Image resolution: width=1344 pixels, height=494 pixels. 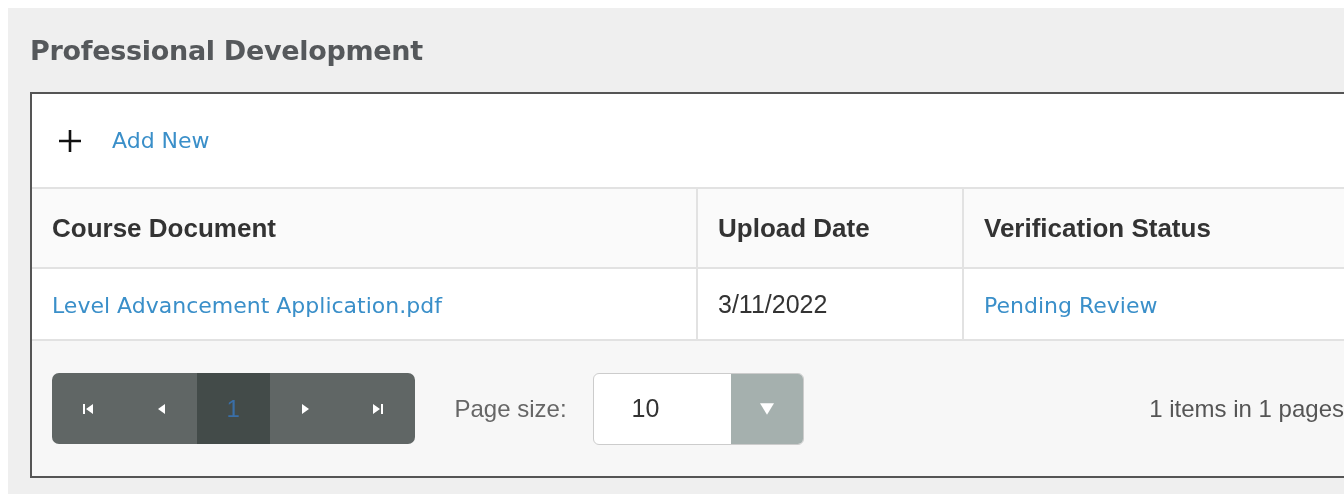 What do you see at coordinates (1153, 228) in the screenshot?
I see `column-header: Verification Status` at bounding box center [1153, 228].